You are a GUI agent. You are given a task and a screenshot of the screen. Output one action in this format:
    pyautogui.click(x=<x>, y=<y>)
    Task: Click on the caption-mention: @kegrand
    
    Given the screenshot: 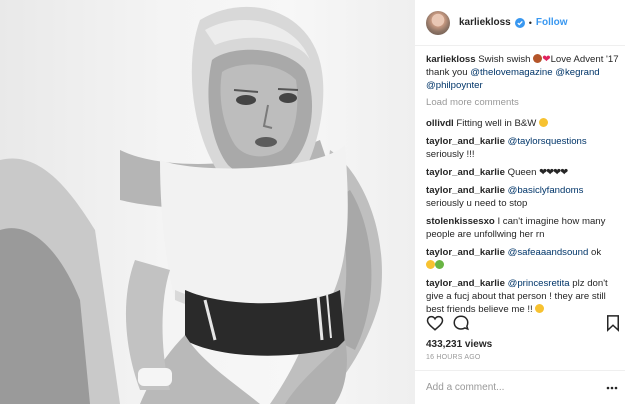 What is the action you would take?
    pyautogui.click(x=577, y=72)
    